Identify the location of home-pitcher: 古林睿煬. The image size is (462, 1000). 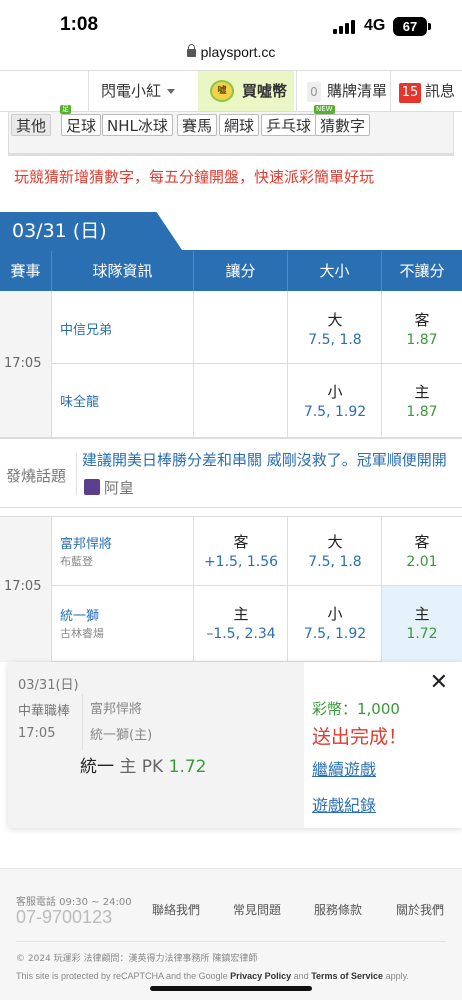
(82, 633).